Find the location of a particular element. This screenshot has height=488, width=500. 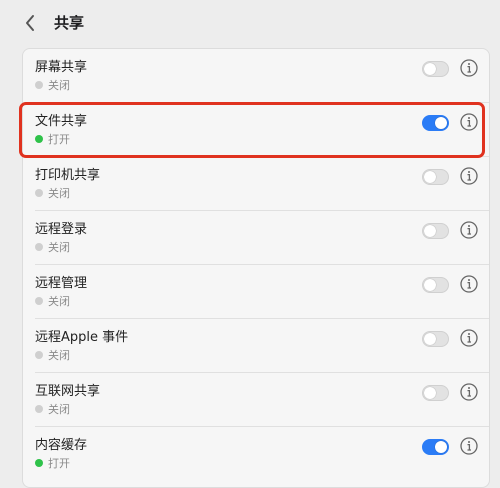

list-item-printer-sharing: 打印机共享 关闭 is located at coordinates (256, 184).